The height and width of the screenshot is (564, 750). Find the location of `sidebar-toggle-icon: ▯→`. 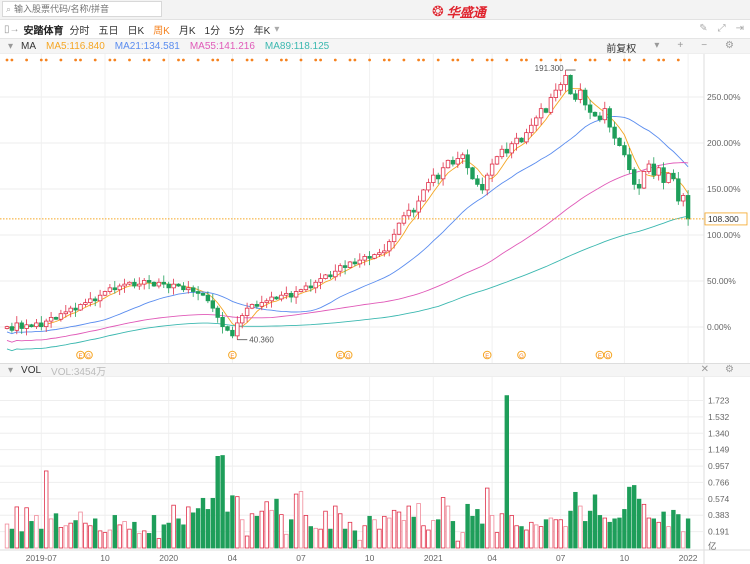

sidebar-toggle-icon: ▯→ is located at coordinates (12, 29).